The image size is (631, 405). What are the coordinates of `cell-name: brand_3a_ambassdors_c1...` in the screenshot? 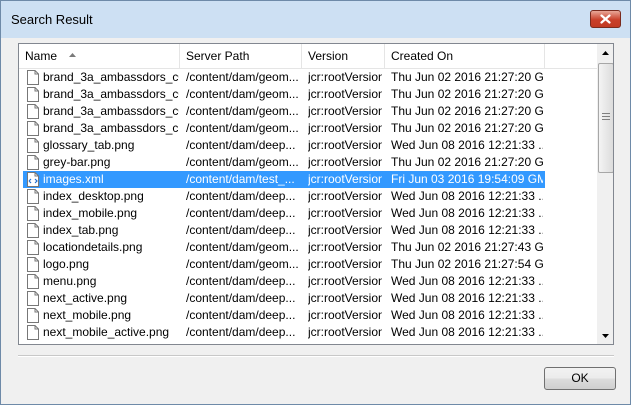 It's located at (111, 128).